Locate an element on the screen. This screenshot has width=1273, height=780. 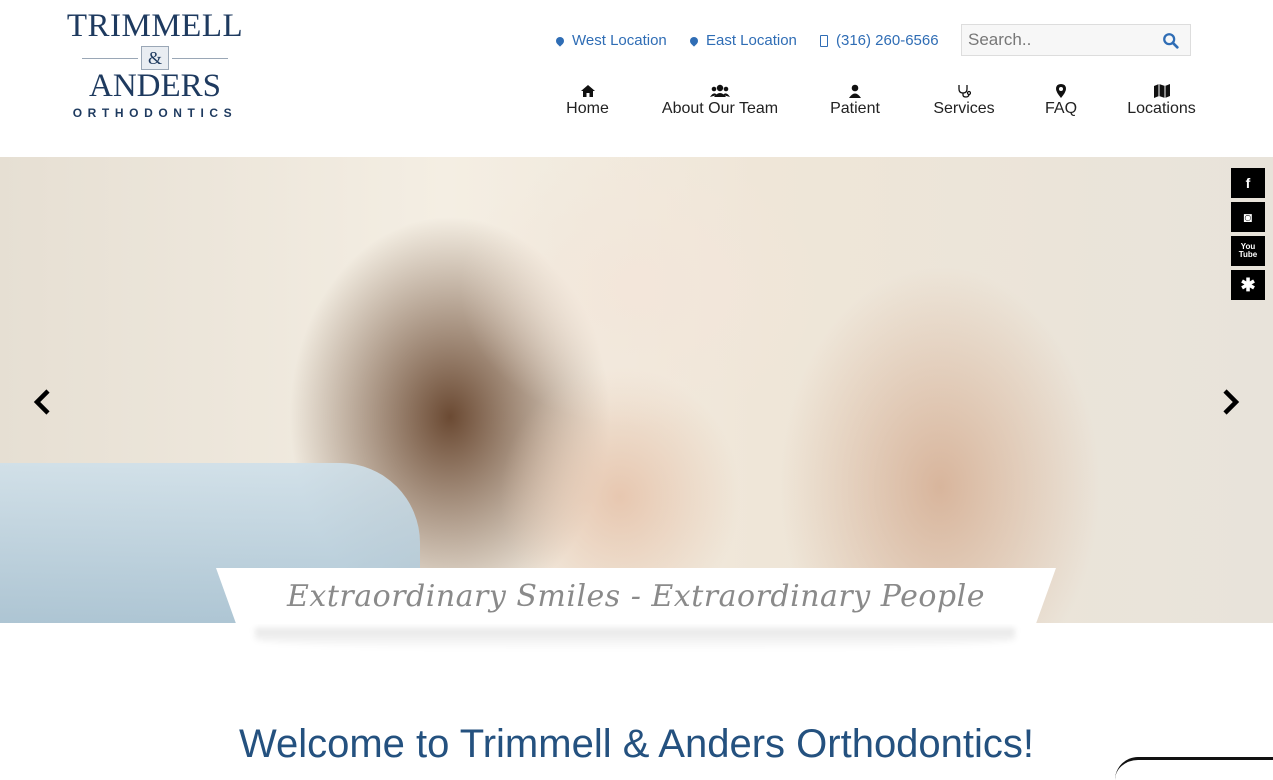
site-logo: TRIMMELL & ANDERS ORTHODONTICS is located at coordinates (155, 67).